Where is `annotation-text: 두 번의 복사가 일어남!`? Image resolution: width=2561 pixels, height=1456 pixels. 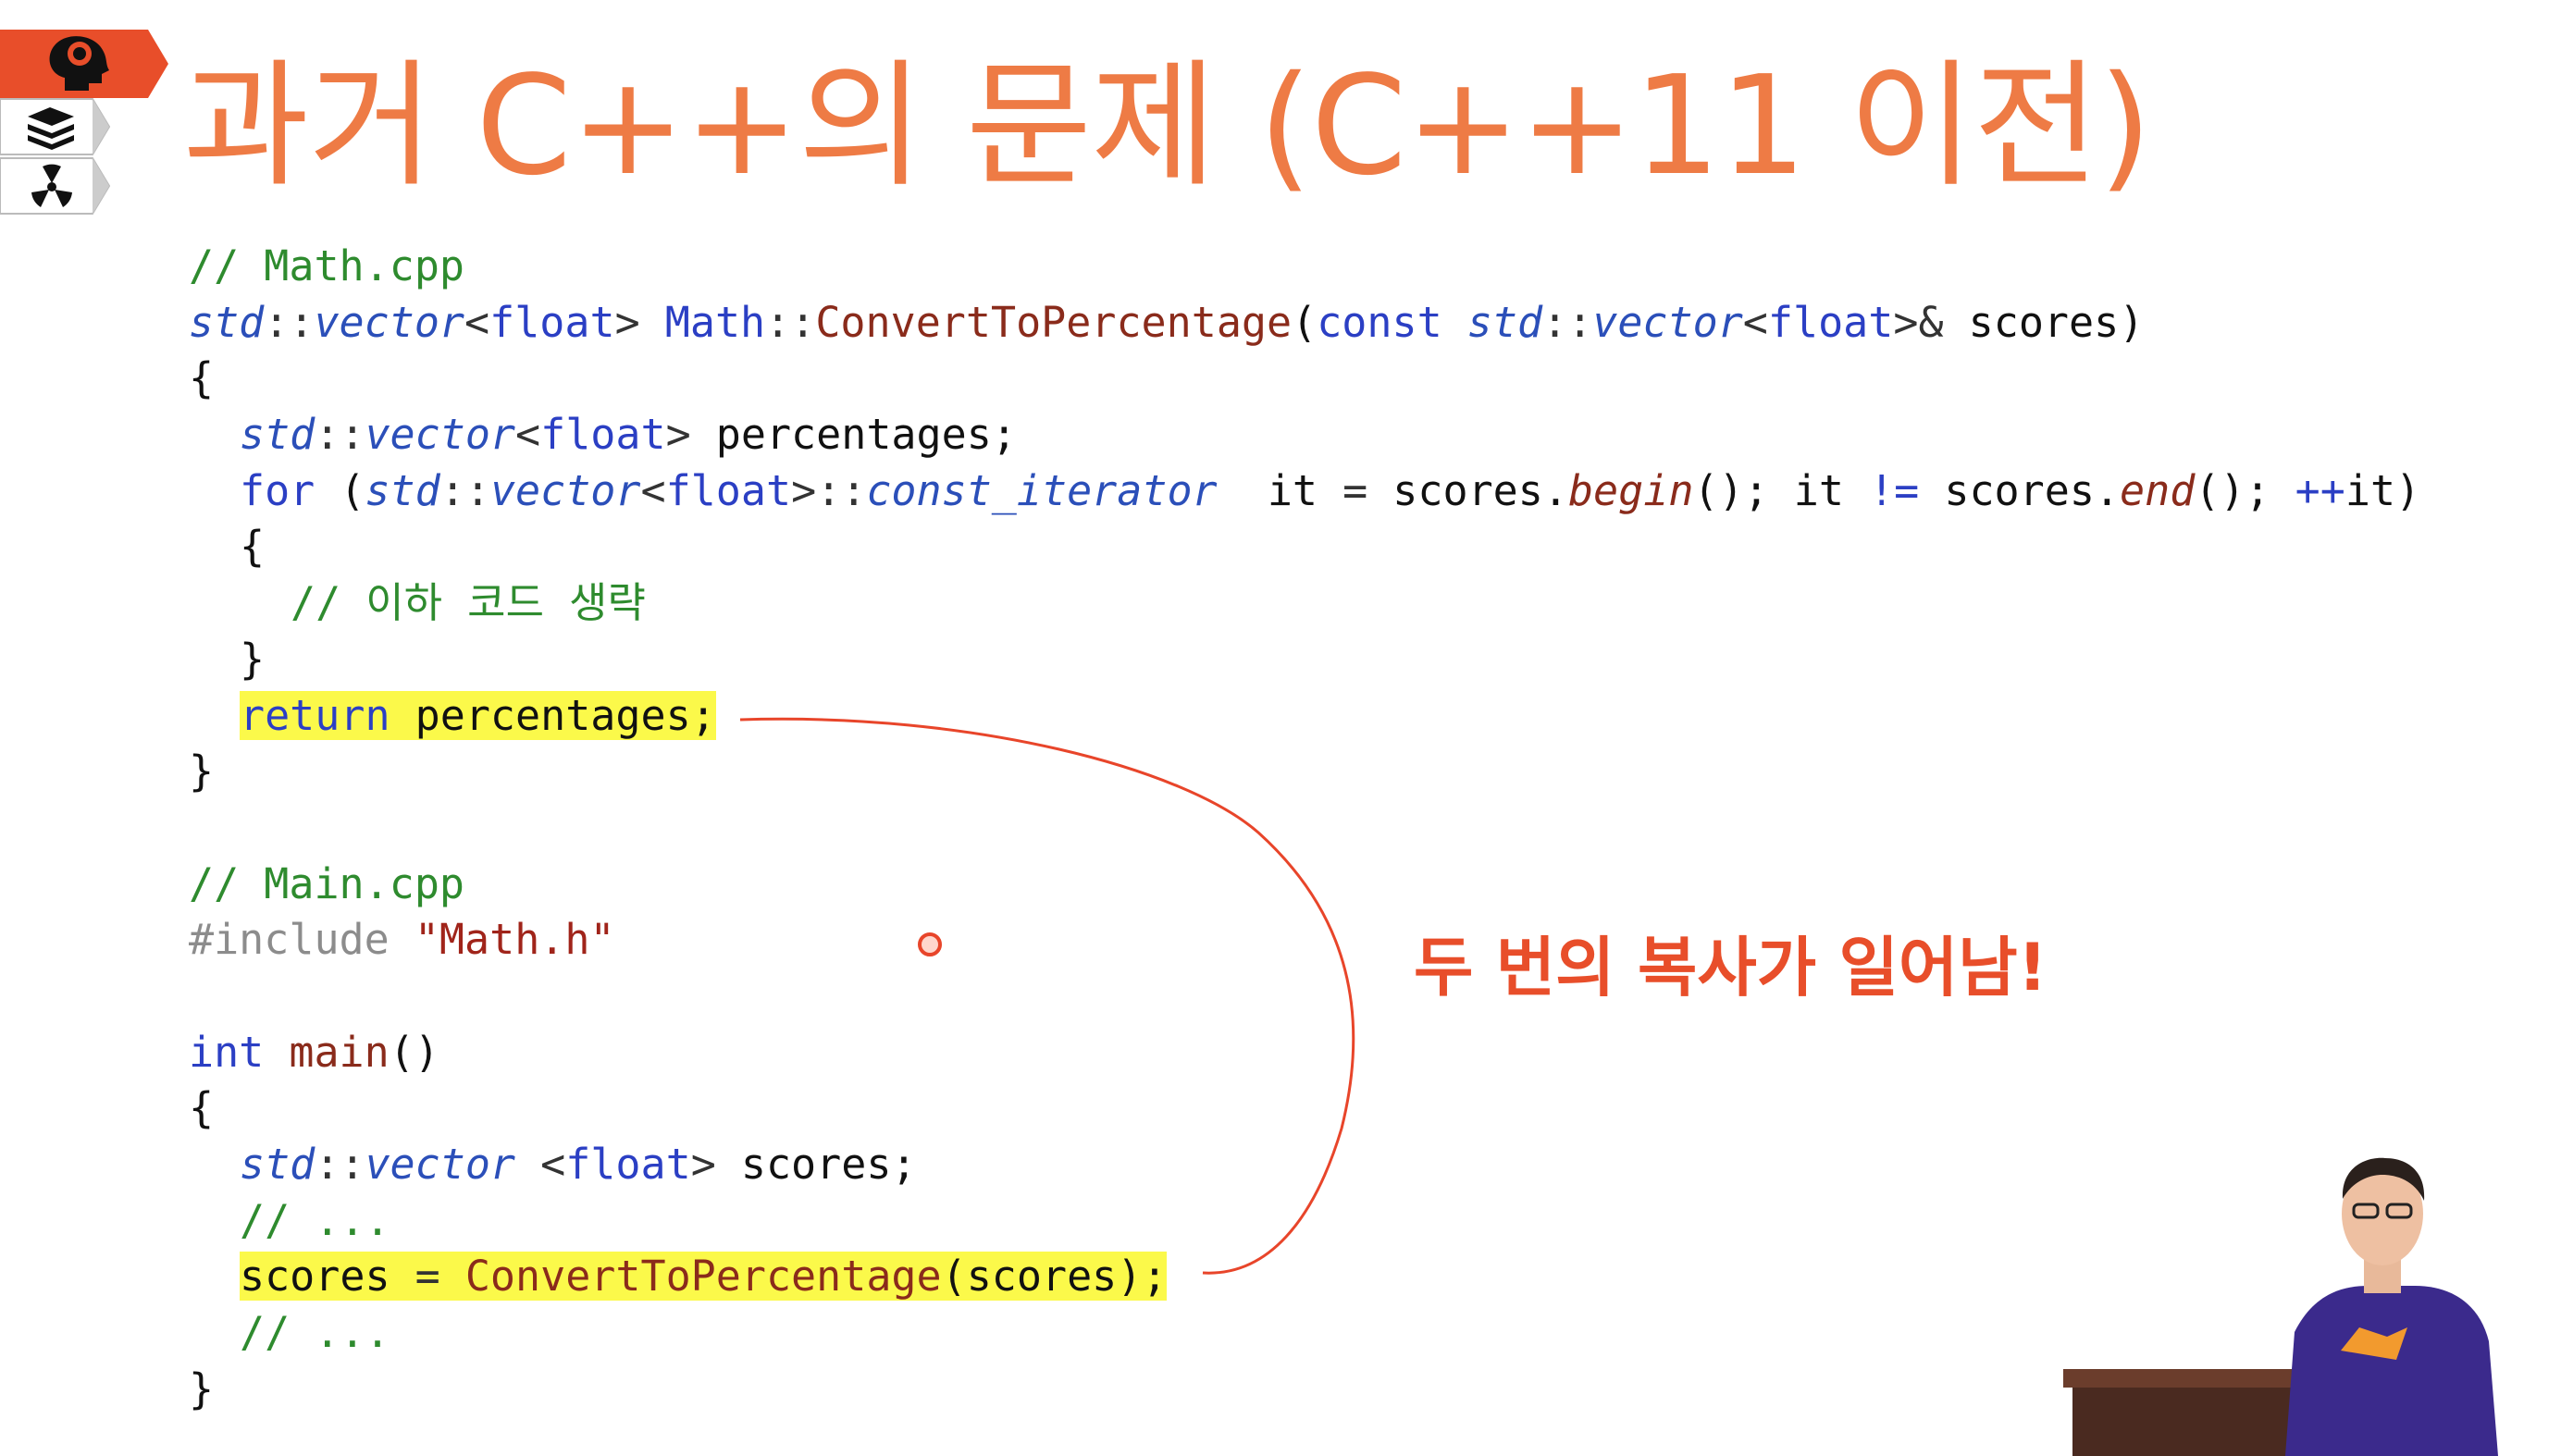 annotation-text: 두 번의 복사가 일어남! is located at coordinates (1731, 968).